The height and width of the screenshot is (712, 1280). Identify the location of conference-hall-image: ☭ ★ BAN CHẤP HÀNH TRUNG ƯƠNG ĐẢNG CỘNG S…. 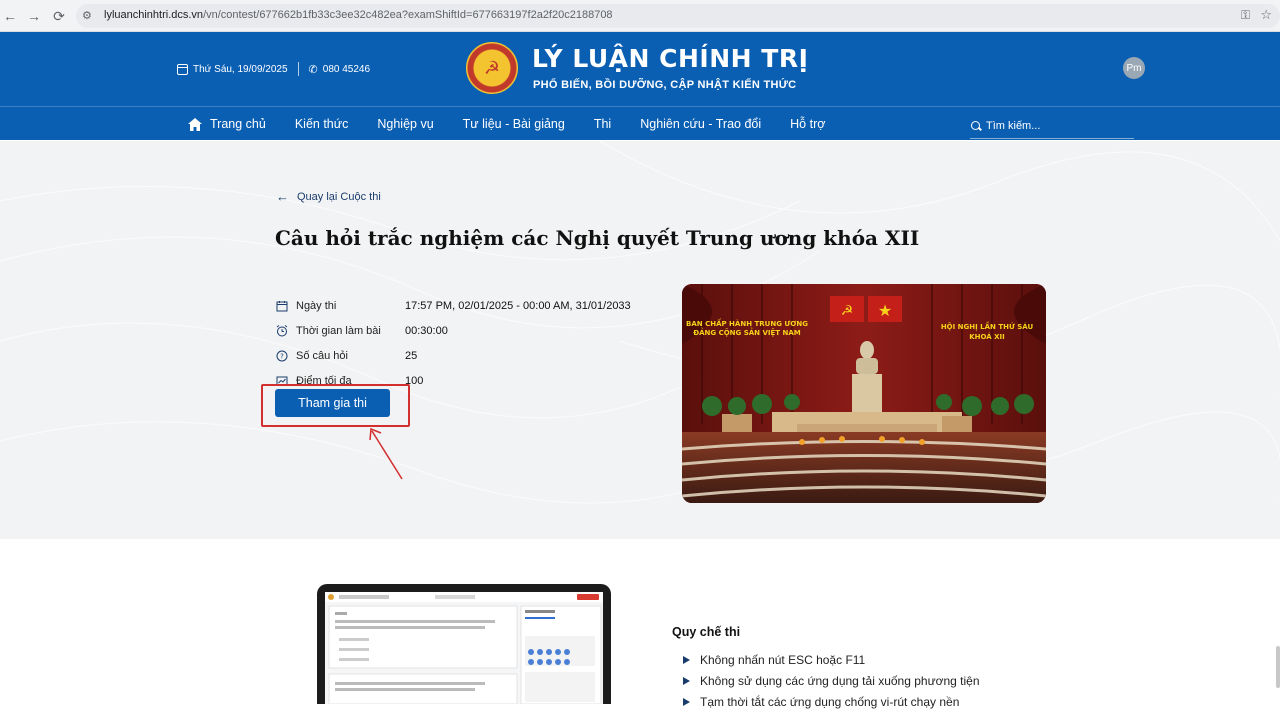
(864, 393).